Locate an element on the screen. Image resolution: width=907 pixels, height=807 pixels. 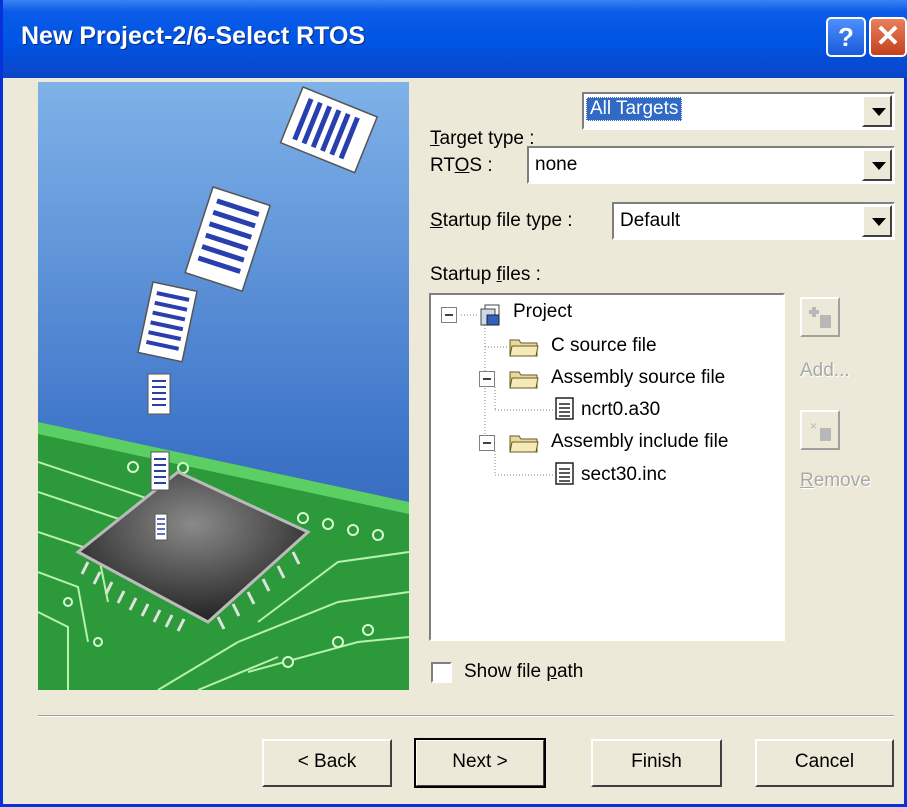
rtos-dropdown-button is located at coordinates (877, 165).